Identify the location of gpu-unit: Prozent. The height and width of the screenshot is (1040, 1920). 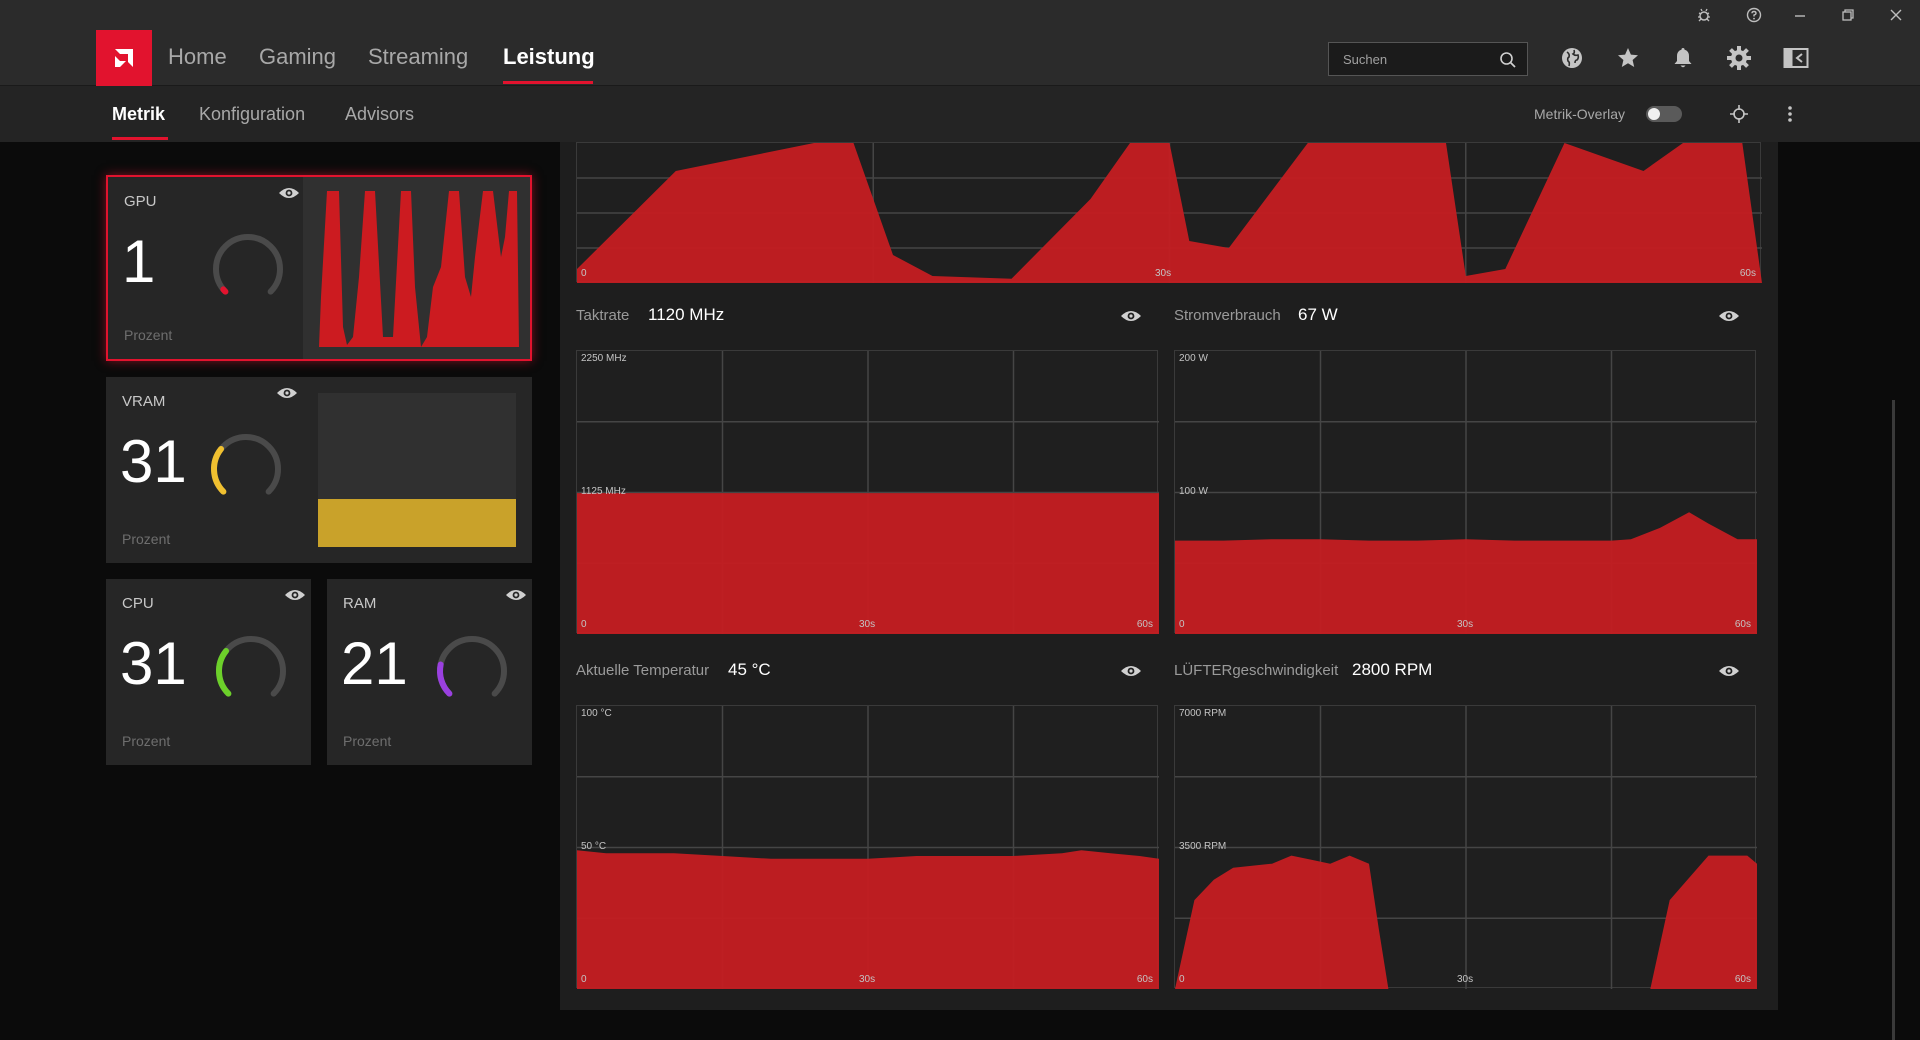
(148, 335).